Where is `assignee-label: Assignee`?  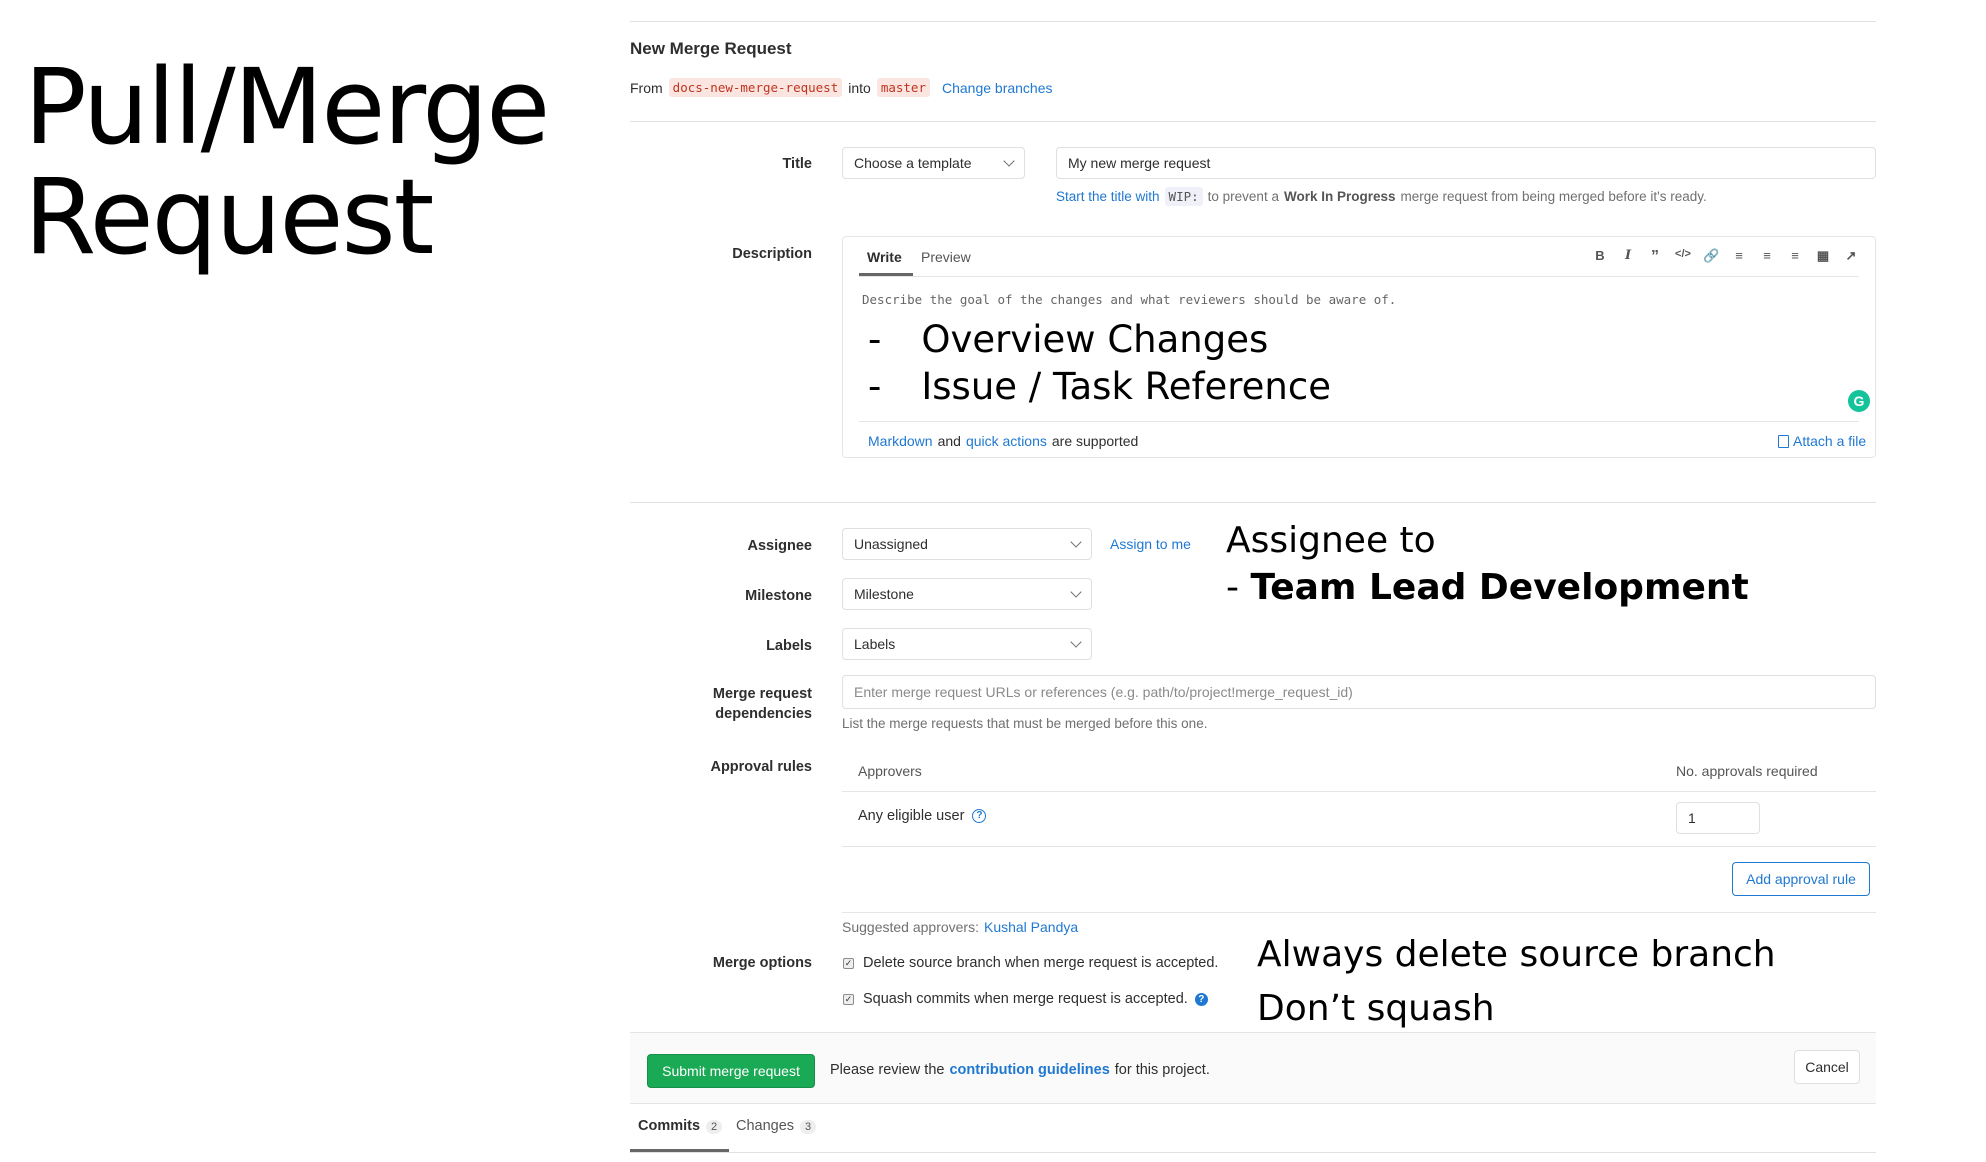
assignee-label: Assignee is located at coordinates (779, 546).